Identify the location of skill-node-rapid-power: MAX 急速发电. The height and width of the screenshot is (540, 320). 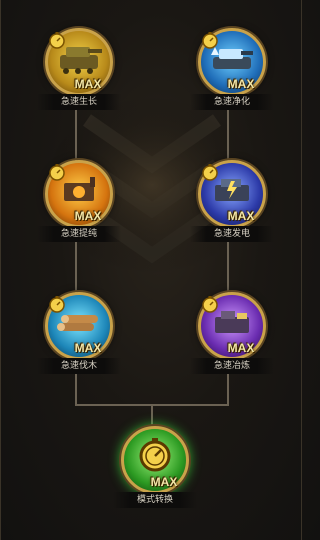
(232, 215).